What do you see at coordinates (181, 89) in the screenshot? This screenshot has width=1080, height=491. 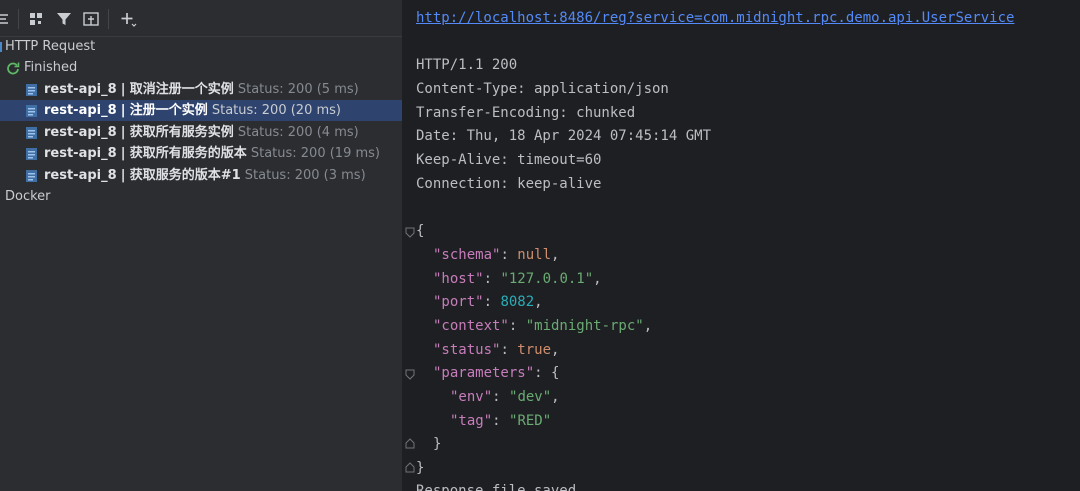 I see `request-title: 取消注册一个实例` at bounding box center [181, 89].